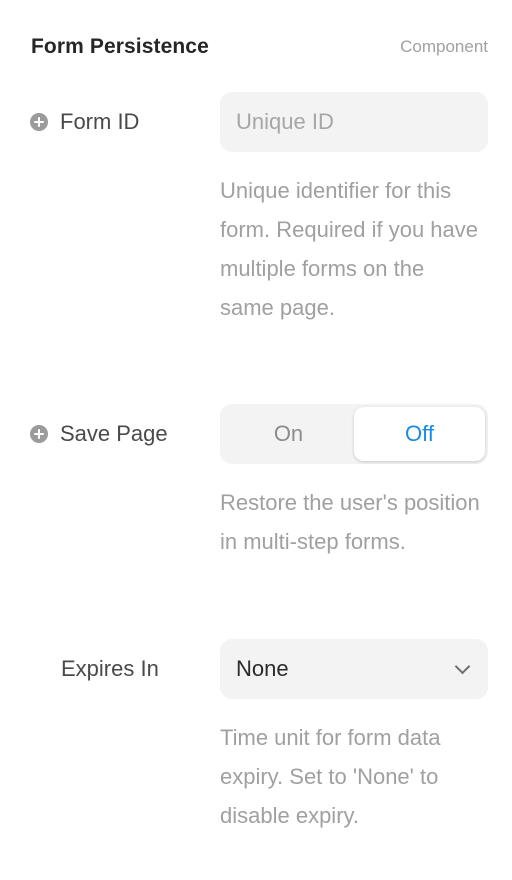 This screenshot has height=880, width=512. I want to click on form-id-input-wrapper, so click(354, 122).